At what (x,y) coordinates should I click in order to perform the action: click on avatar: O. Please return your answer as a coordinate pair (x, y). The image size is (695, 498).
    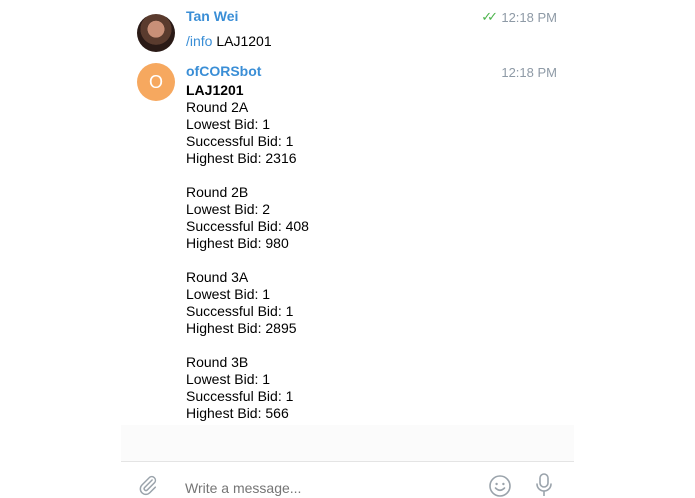
    Looking at the image, I should click on (156, 82).